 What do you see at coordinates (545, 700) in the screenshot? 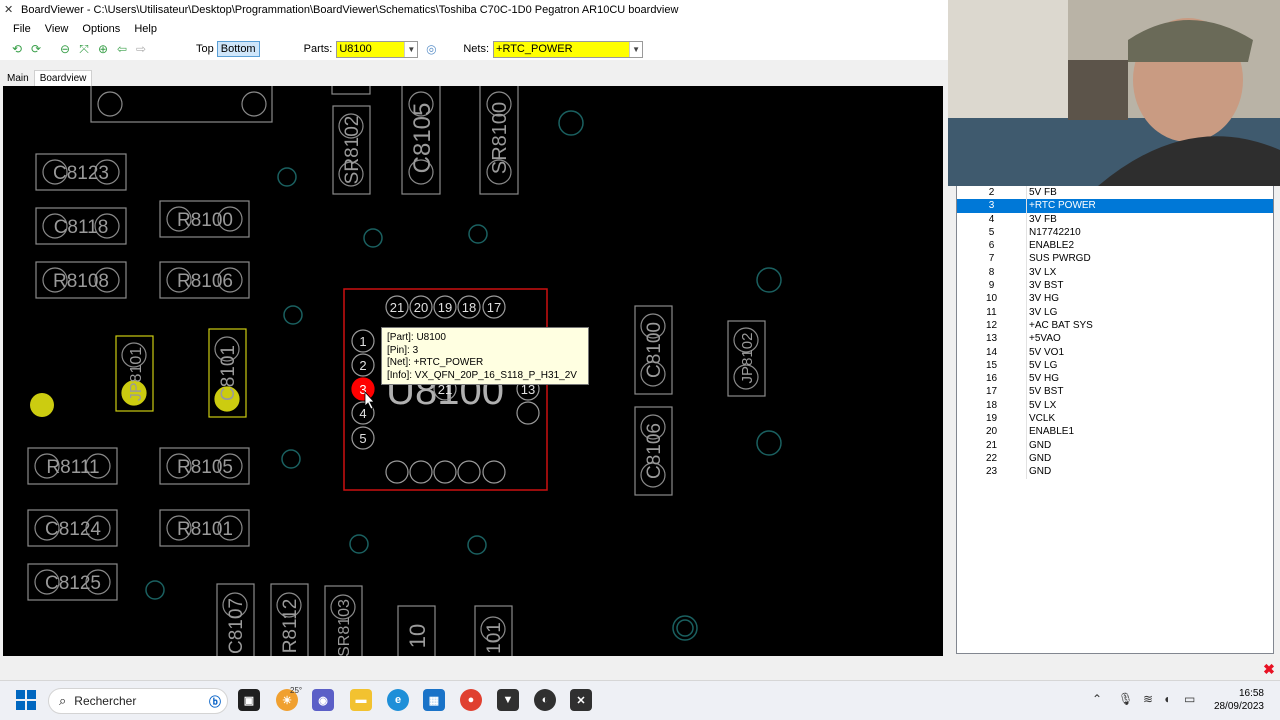
I see `app-icon-2: ◐` at bounding box center [545, 700].